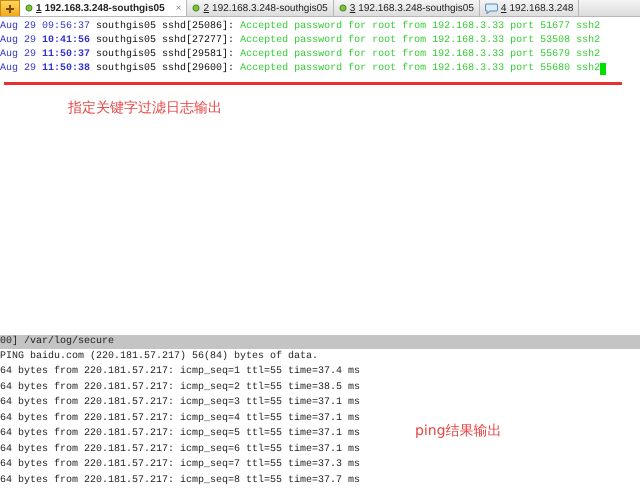 Image resolution: width=640 pixels, height=488 pixels. What do you see at coordinates (198, 27) in the screenshot?
I see `log-process: sshd[25086]:` at bounding box center [198, 27].